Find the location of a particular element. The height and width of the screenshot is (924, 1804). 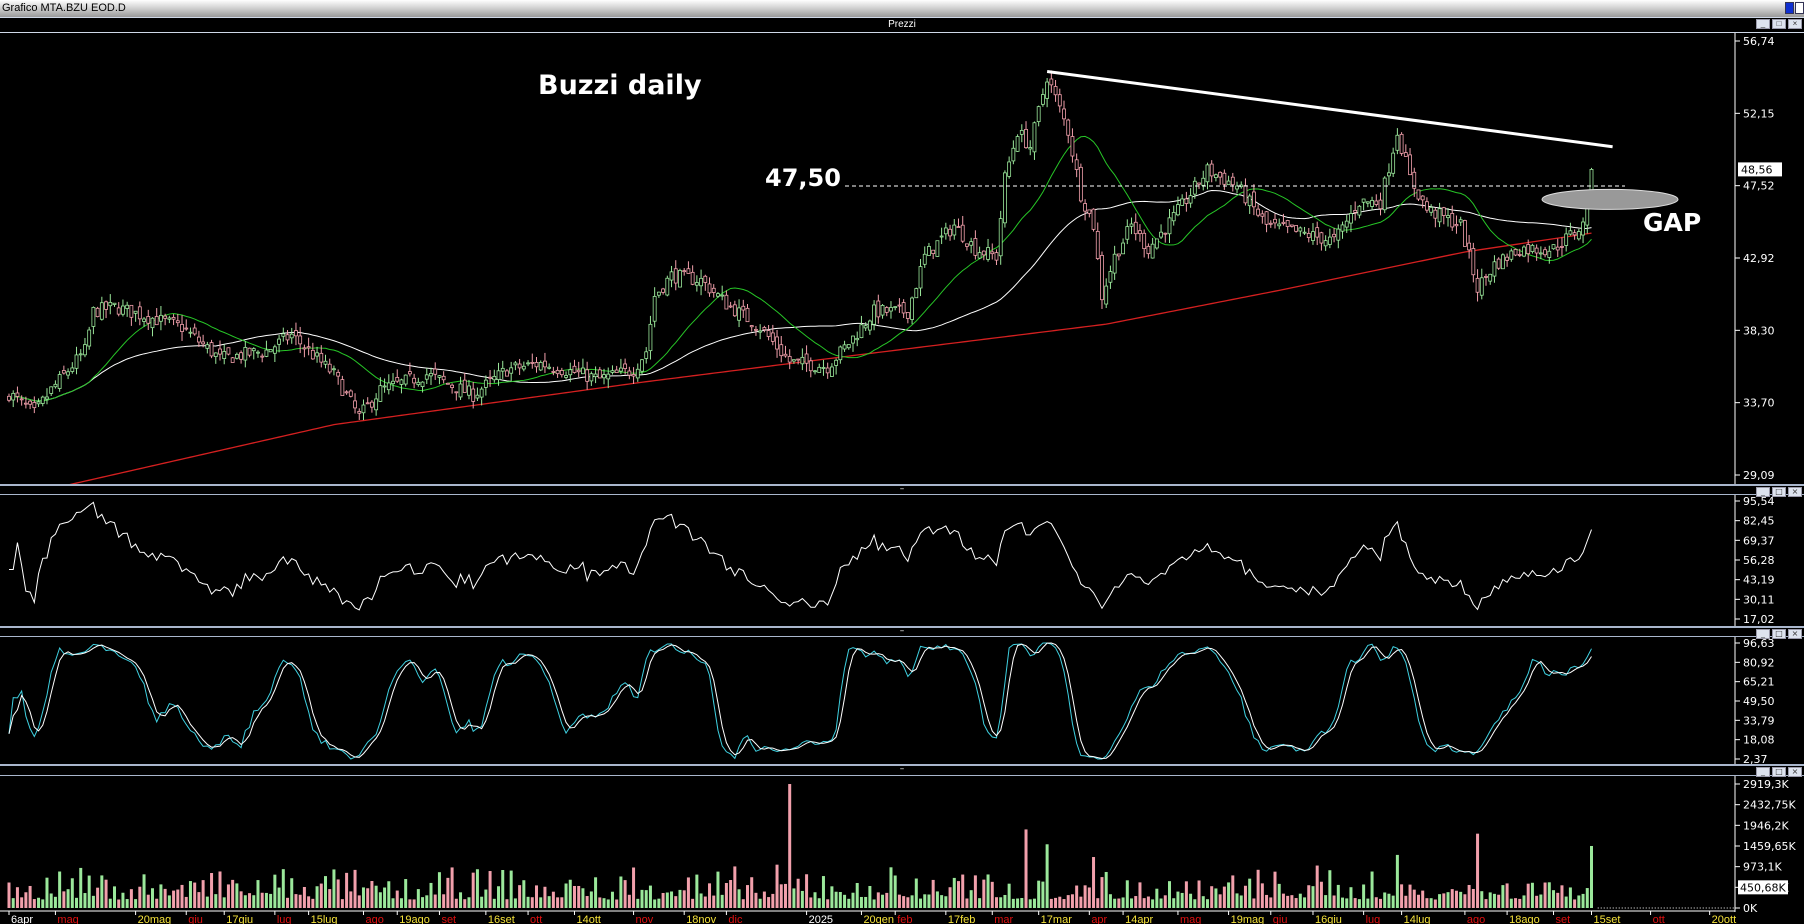

window-tool-icon is located at coordinates (1799, 8).